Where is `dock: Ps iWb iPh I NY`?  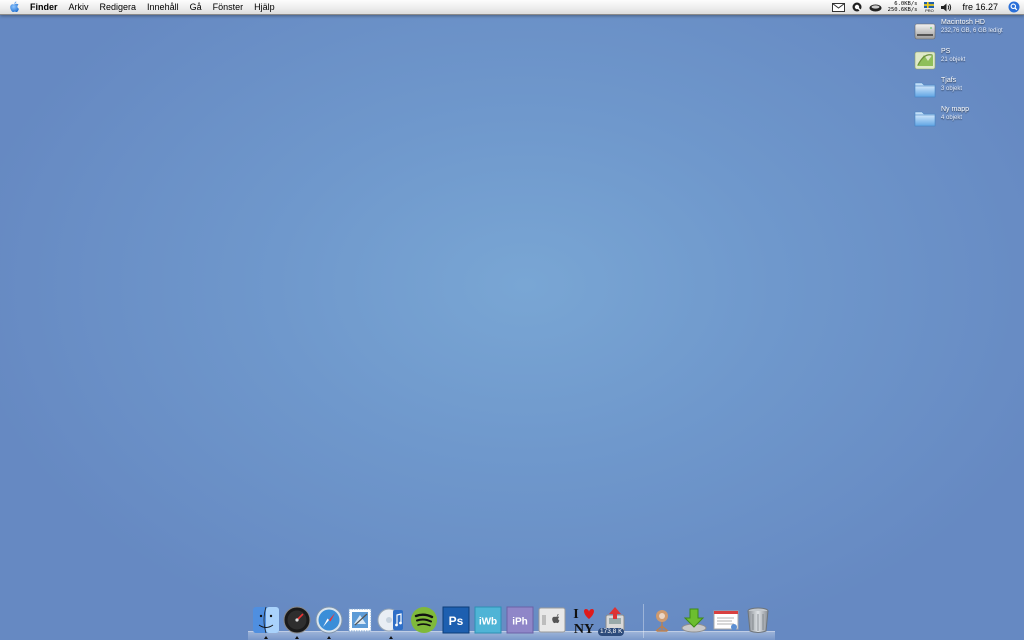 dock: Ps iWb iPh I NY is located at coordinates (511, 622).